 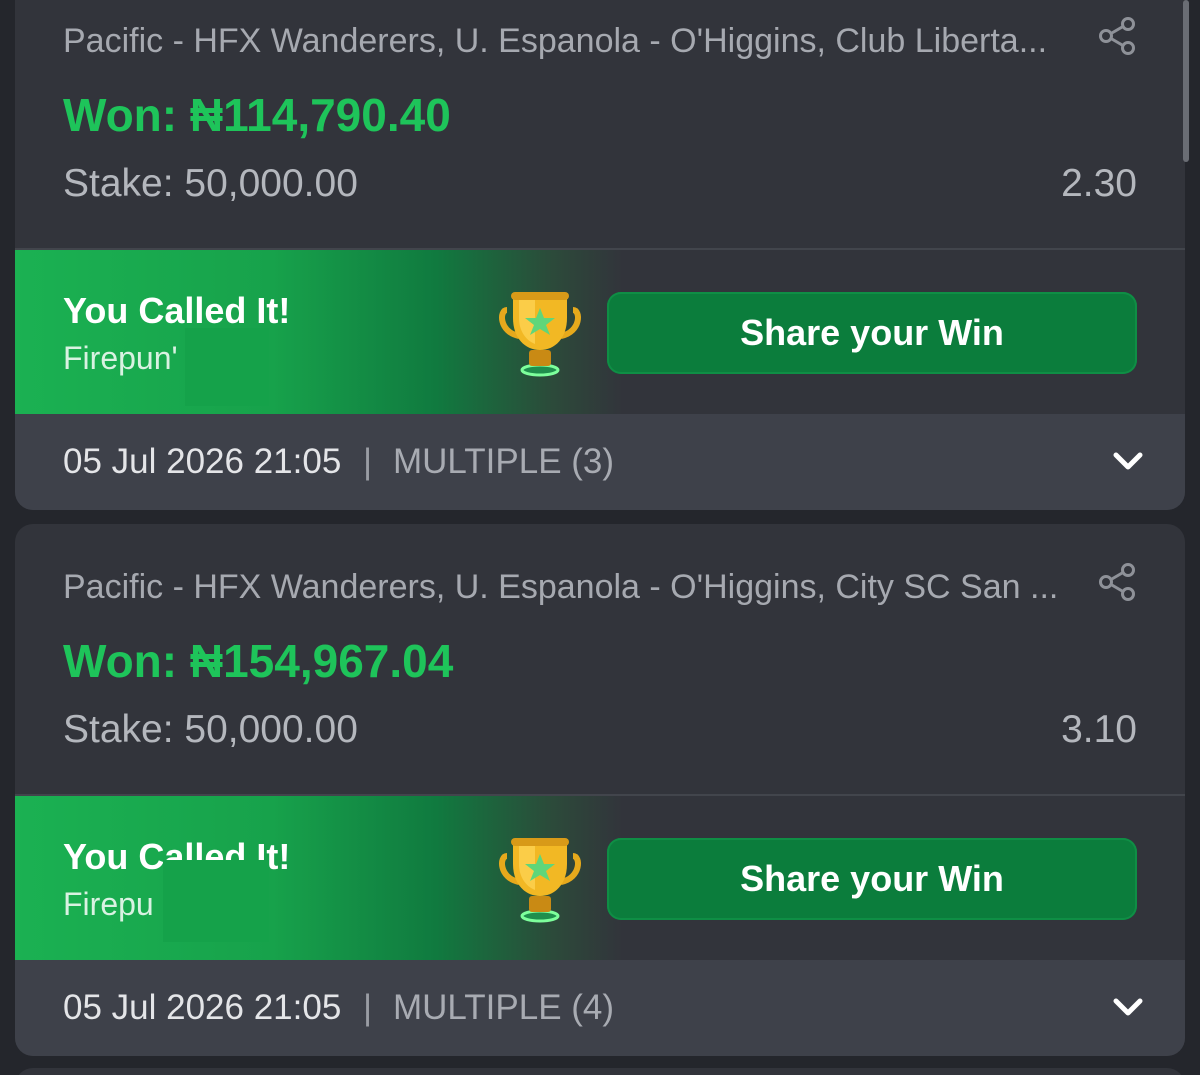 What do you see at coordinates (600, 332) in the screenshot?
I see `win-banner: You Called It! Firepun' Share your Win` at bounding box center [600, 332].